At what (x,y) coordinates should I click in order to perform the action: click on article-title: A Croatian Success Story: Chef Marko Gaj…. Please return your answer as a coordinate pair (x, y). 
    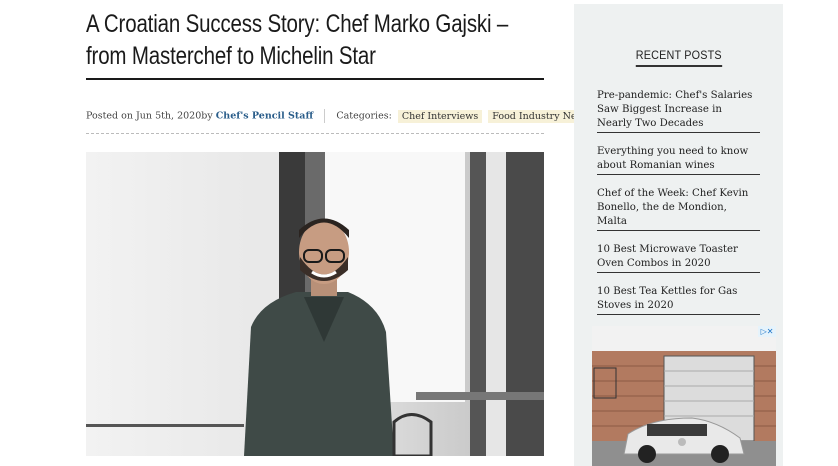
    Looking at the image, I should click on (297, 40).